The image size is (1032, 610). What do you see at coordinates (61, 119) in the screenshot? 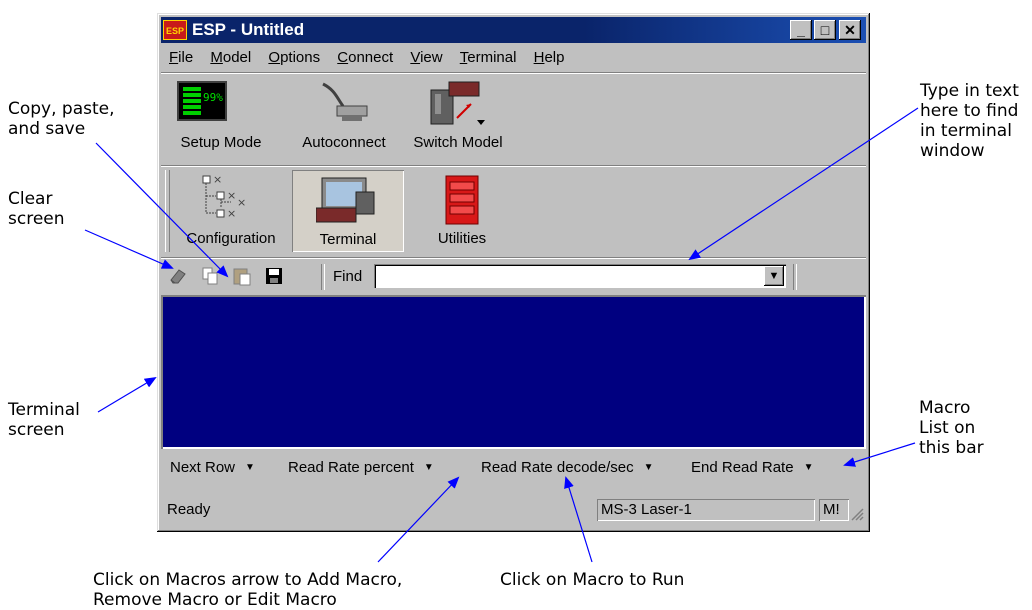
I see `callout-copy-paste-save: Copy, paste, and save` at bounding box center [61, 119].